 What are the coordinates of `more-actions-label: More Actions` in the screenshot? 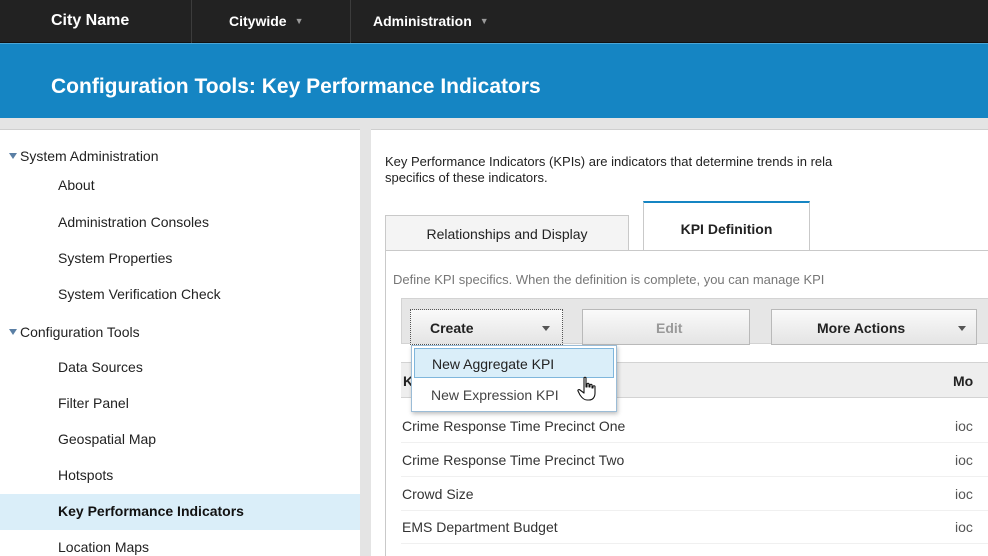 It's located at (861, 328).